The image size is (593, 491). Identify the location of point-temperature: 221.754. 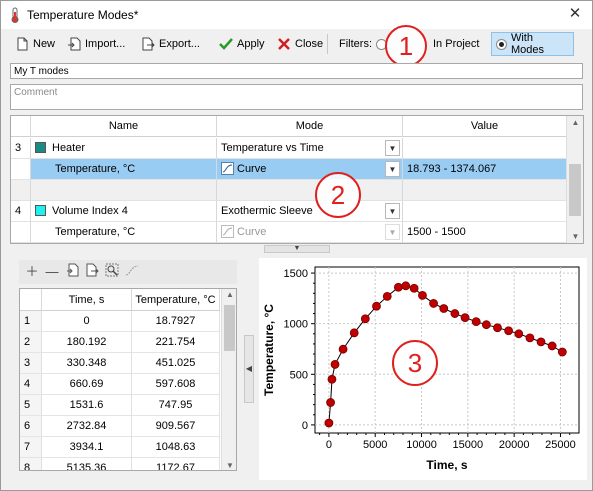
(176, 342).